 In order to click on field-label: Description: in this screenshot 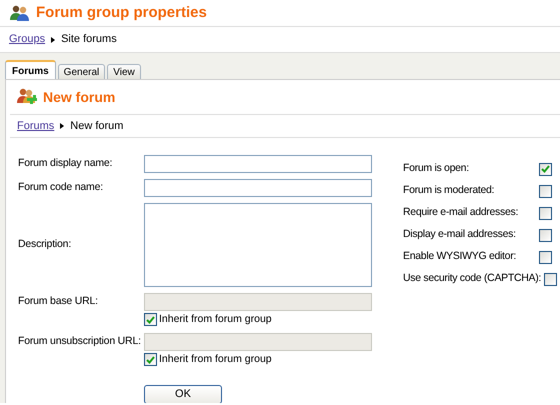, I will do `click(45, 244)`.